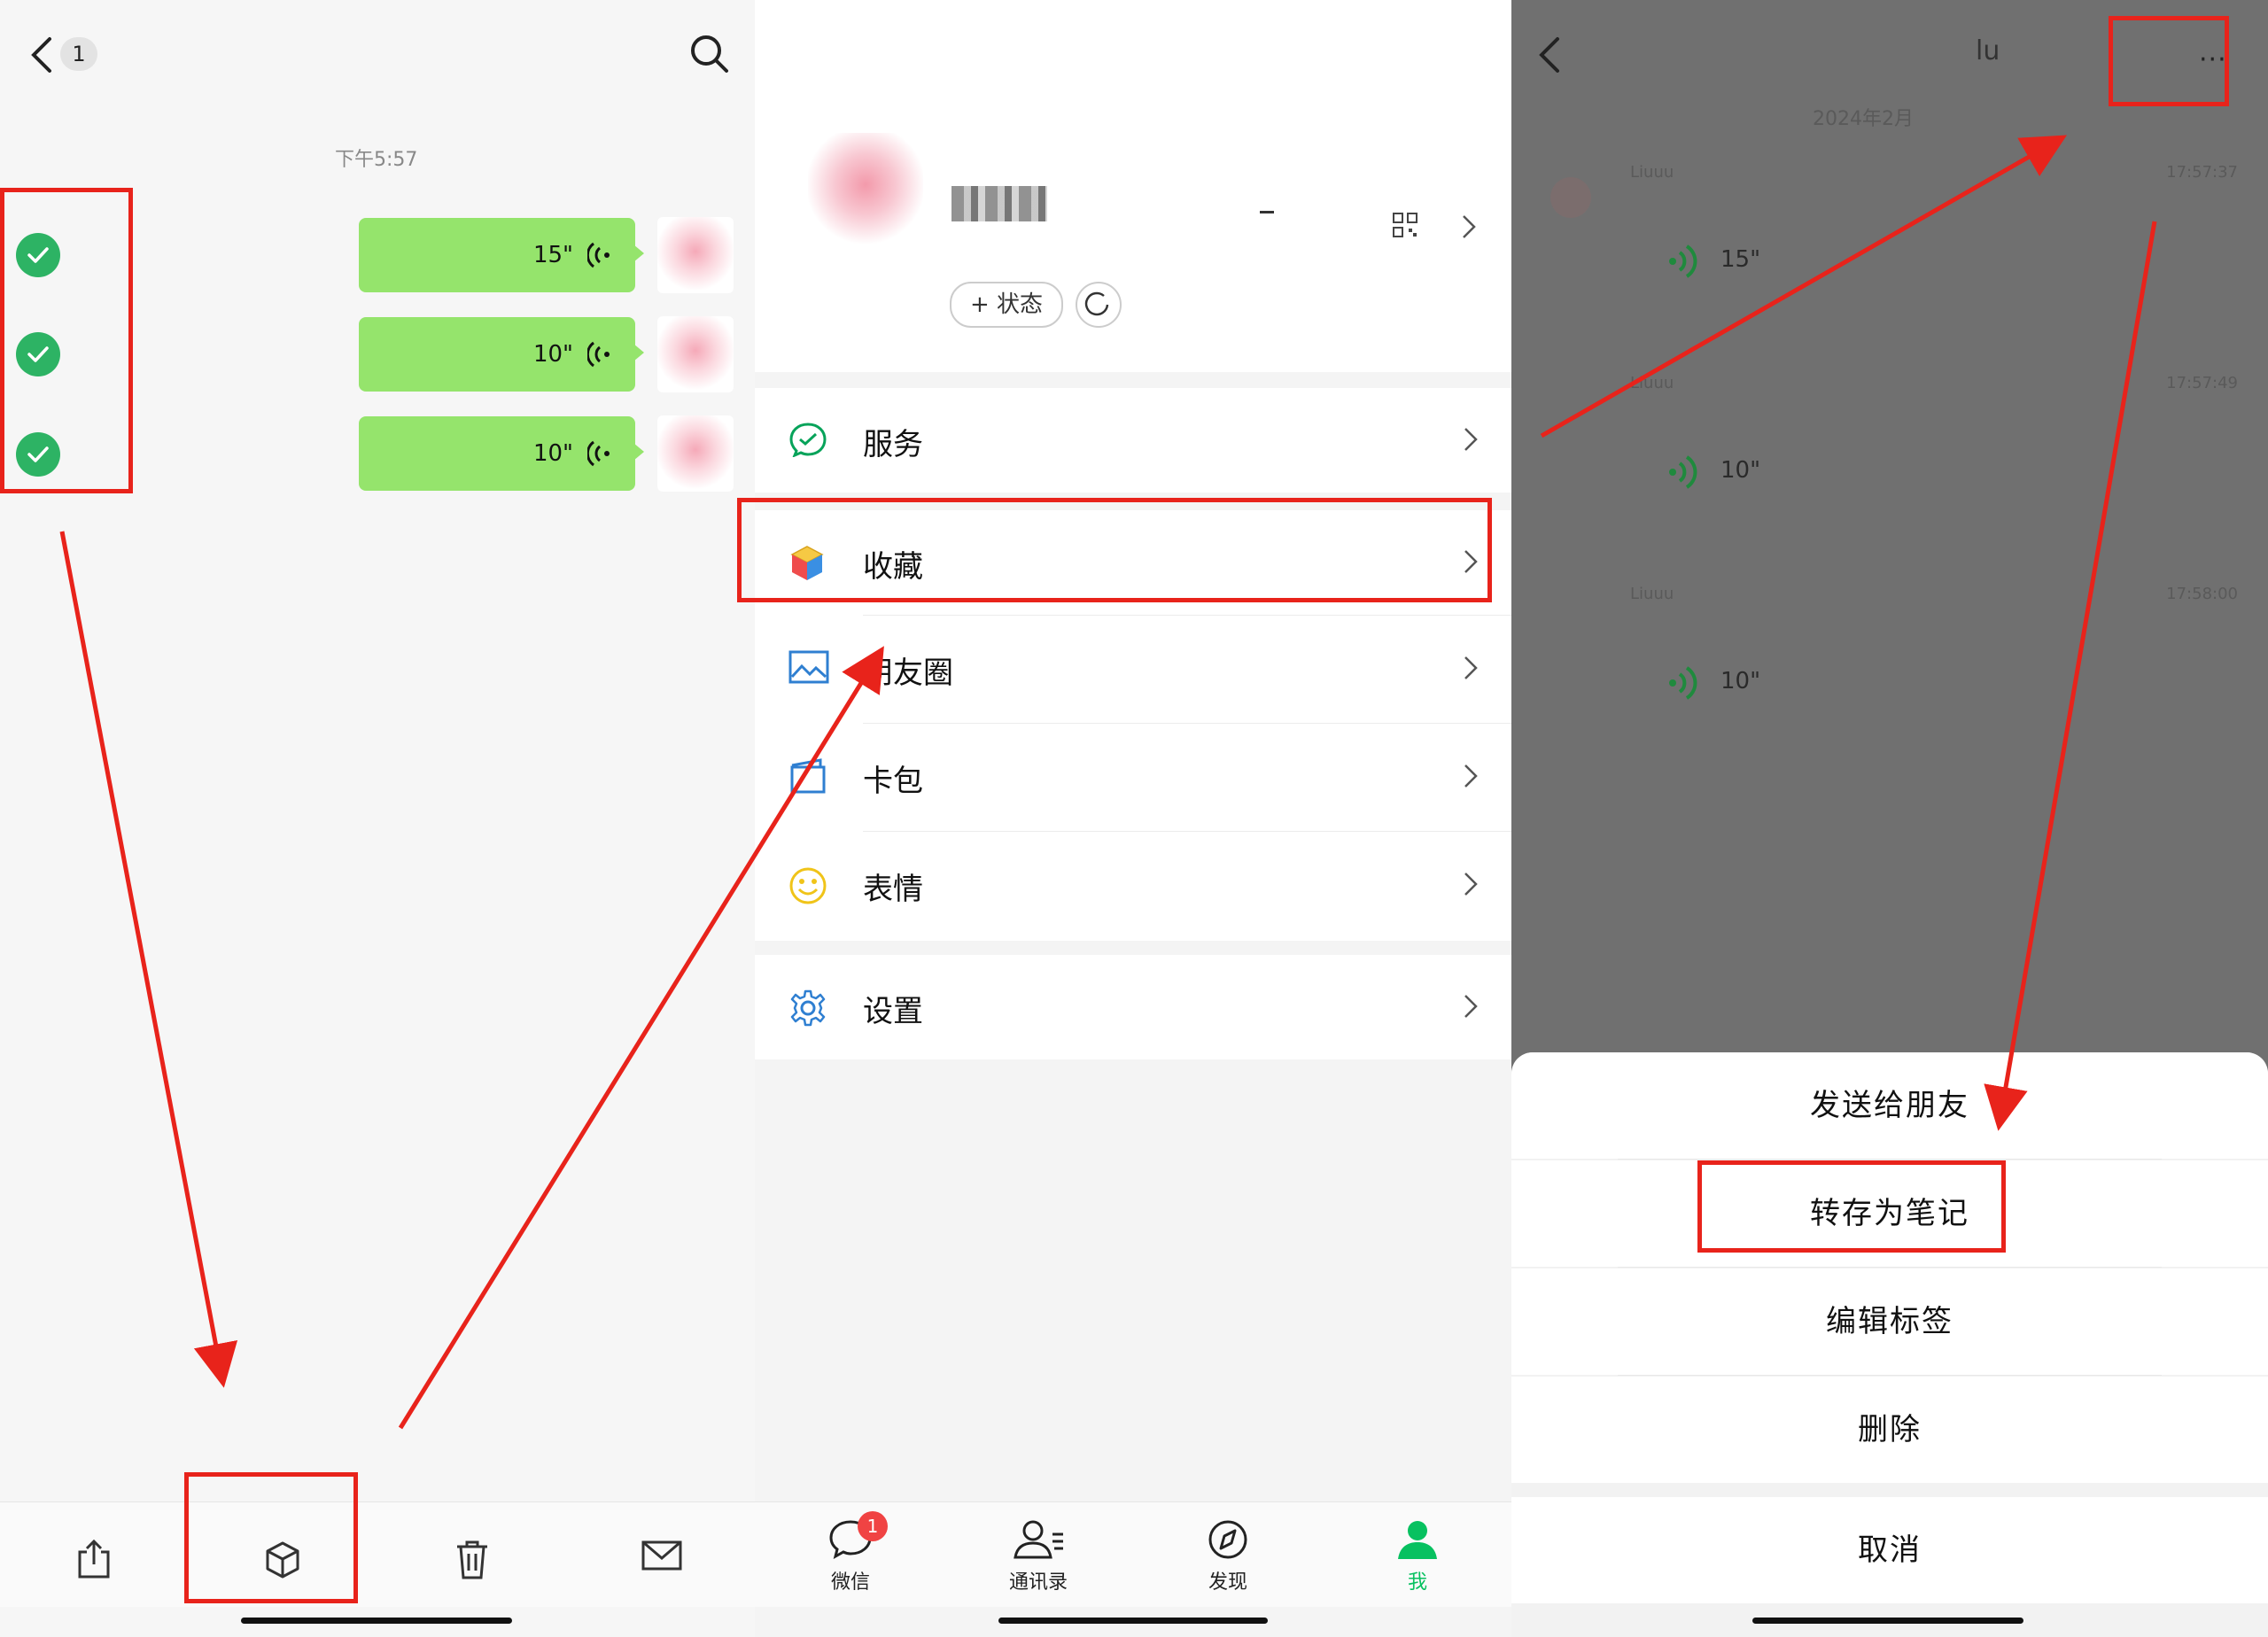  Describe the element at coordinates (2070, 676) in the screenshot. I see `arrow-to-action-sheet` at that location.